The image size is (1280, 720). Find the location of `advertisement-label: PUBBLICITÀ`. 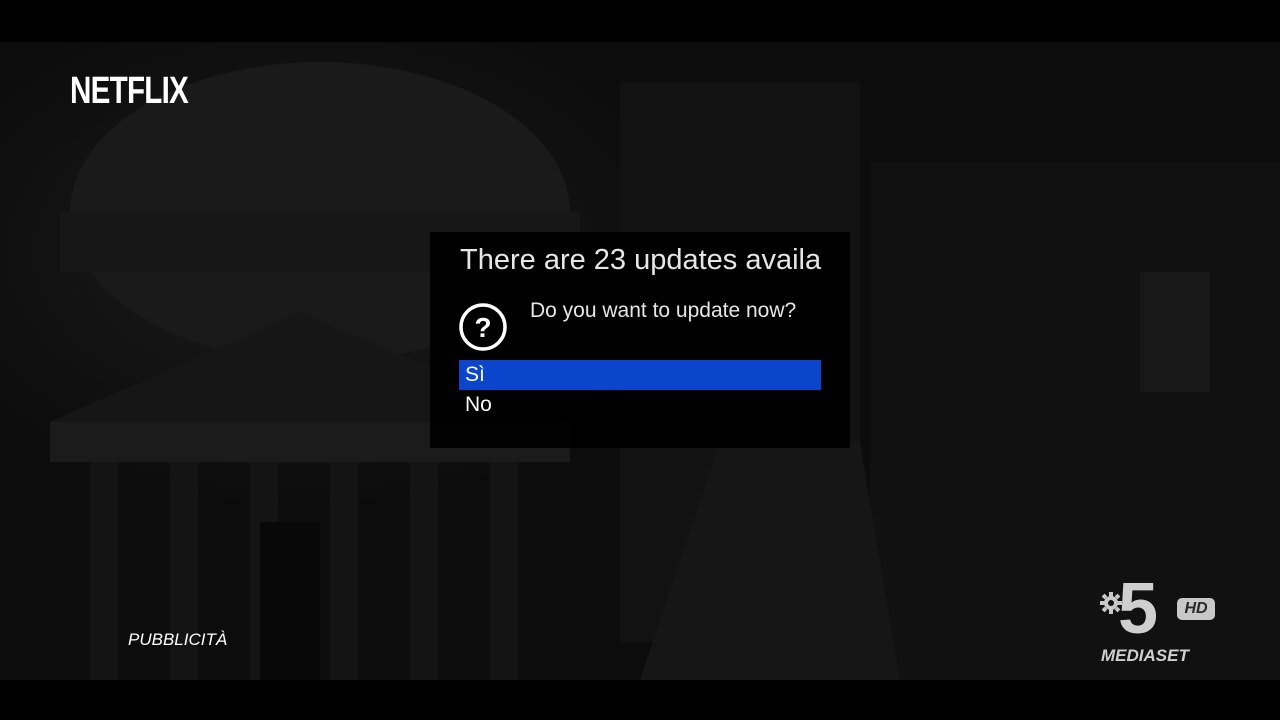

advertisement-label: PUBBLICITÀ is located at coordinates (178, 639).